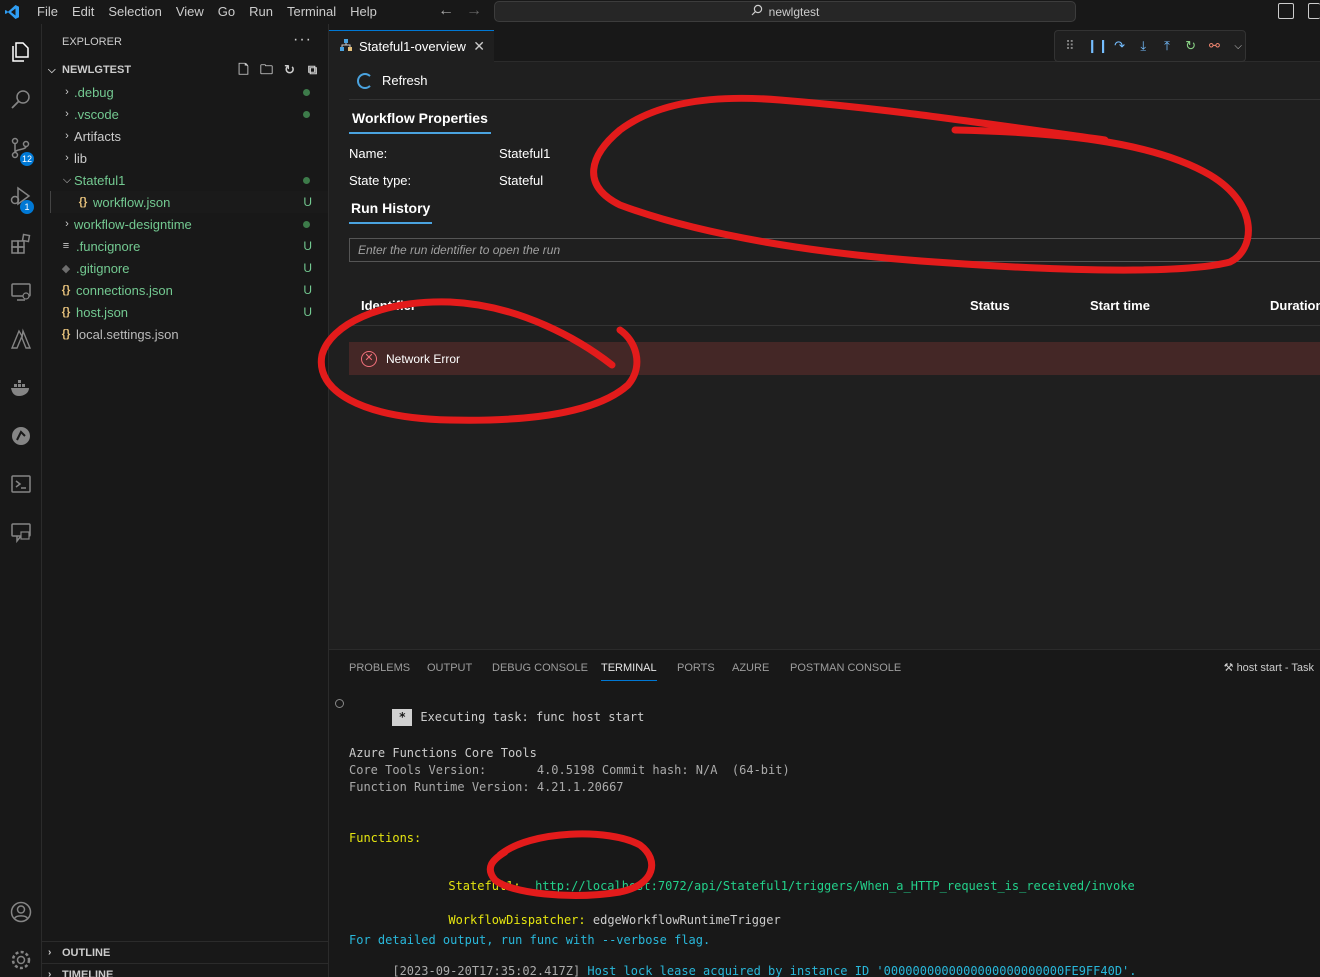  I want to click on run-history-header: Run History, so click(391, 212).